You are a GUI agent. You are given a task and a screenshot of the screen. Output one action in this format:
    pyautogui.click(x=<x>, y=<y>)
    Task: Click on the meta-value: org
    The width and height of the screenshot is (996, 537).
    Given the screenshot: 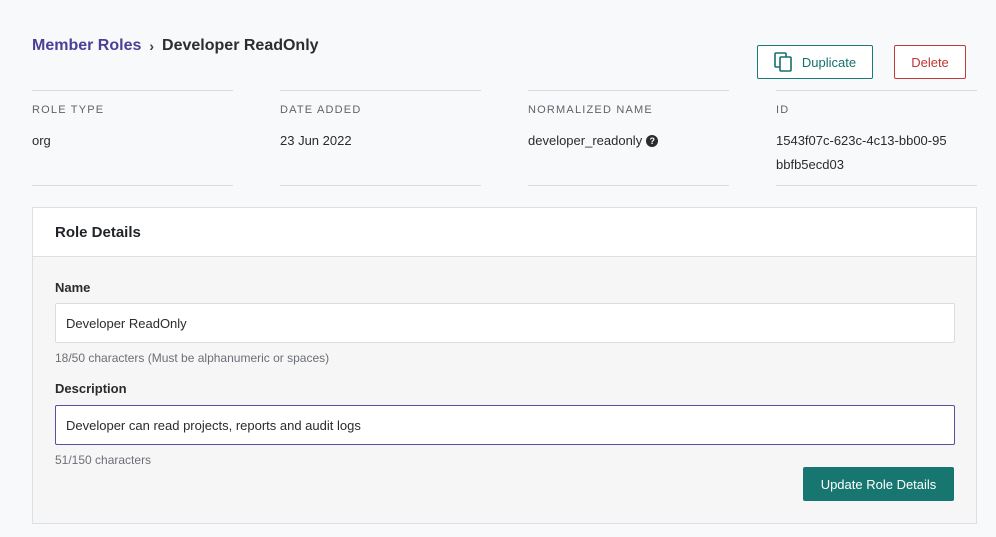 What is the action you would take?
    pyautogui.click(x=41, y=140)
    